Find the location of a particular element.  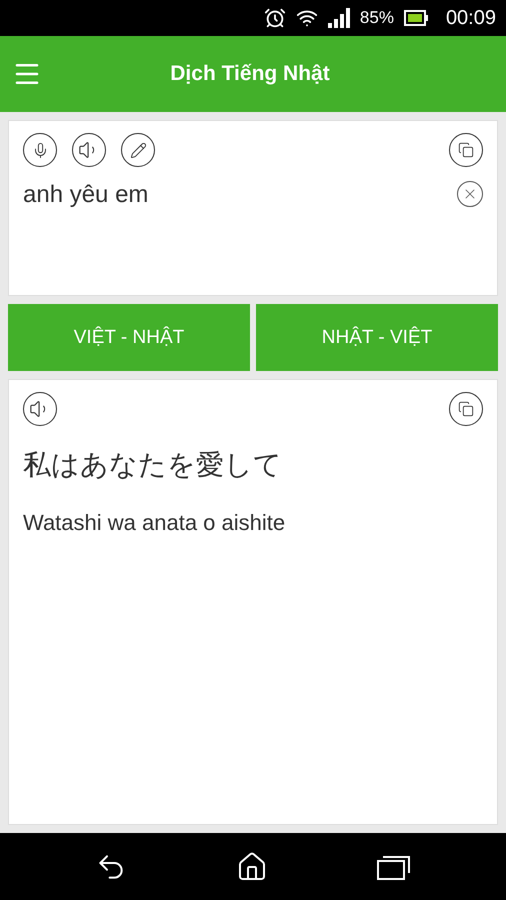

alarm-icon is located at coordinates (275, 18).